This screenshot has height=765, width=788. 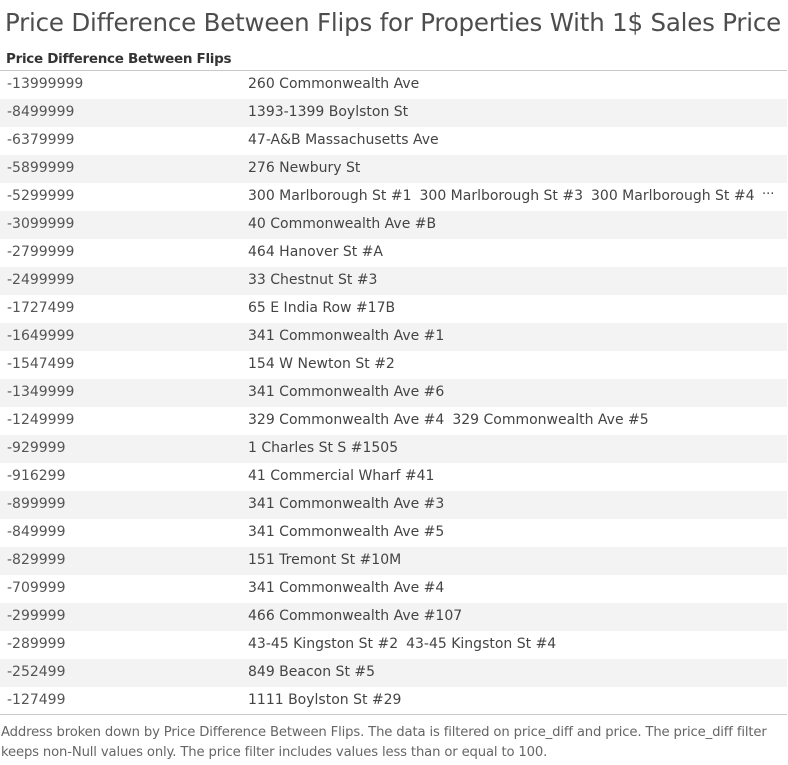 I want to click on table-row: -1349999 341 Commonwealth Ave #6, so click(x=393, y=393).